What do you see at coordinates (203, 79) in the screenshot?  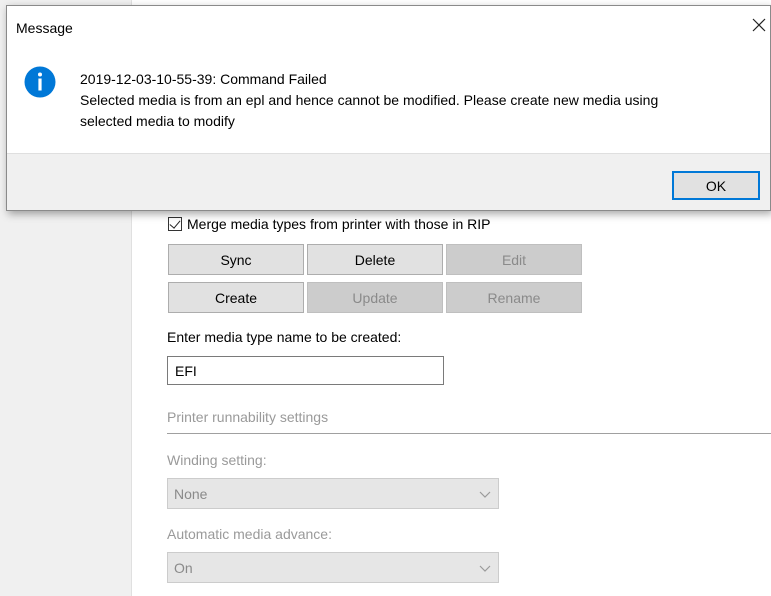 I see `message-line-1: 2019-12-03-10-55-39: Command Failed` at bounding box center [203, 79].